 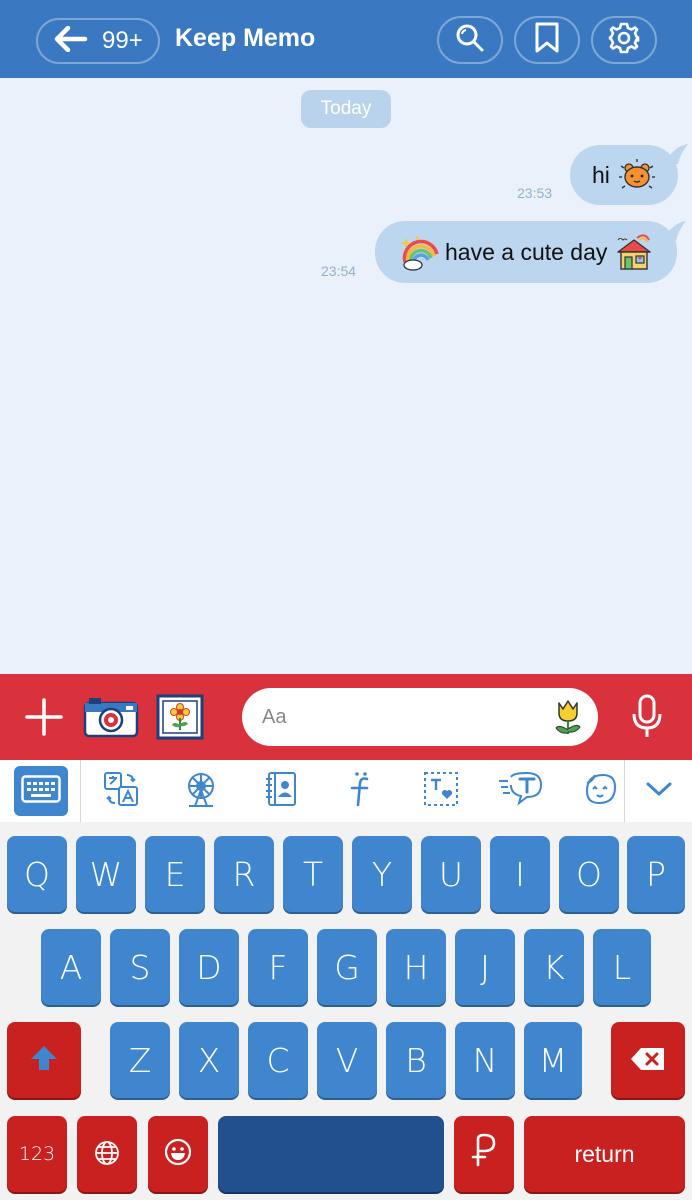 I want to click on search-icon, so click(x=470, y=40).